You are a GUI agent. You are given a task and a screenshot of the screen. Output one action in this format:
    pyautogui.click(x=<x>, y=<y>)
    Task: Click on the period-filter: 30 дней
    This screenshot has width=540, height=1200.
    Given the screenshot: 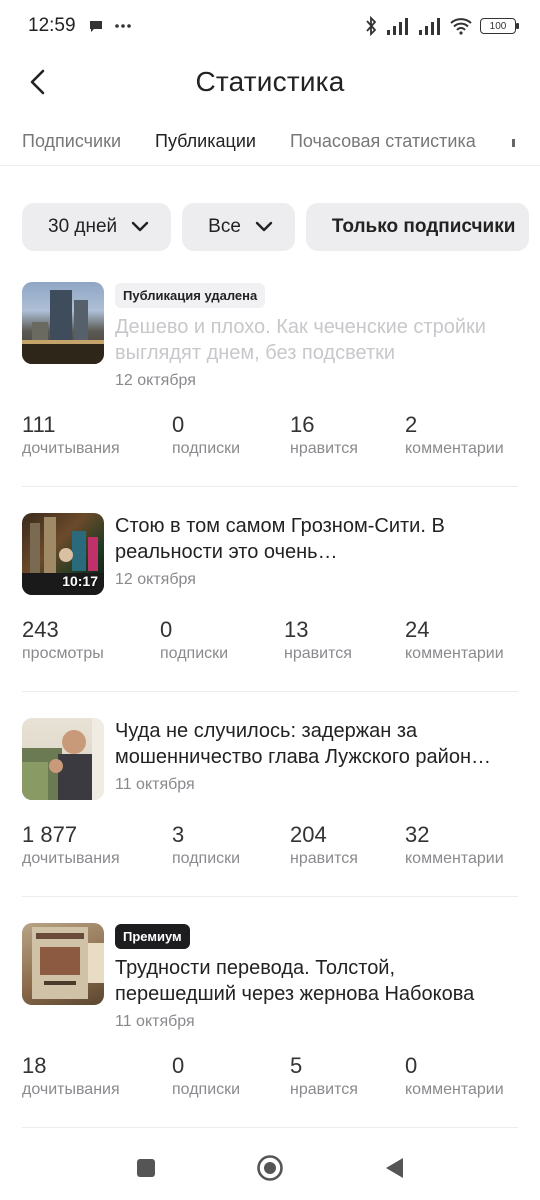 What is the action you would take?
    pyautogui.click(x=97, y=227)
    